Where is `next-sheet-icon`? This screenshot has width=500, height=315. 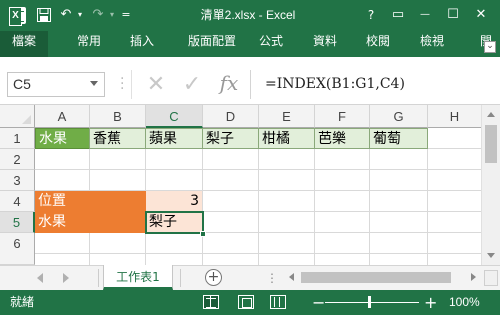
next-sheet-icon is located at coordinates (66, 278).